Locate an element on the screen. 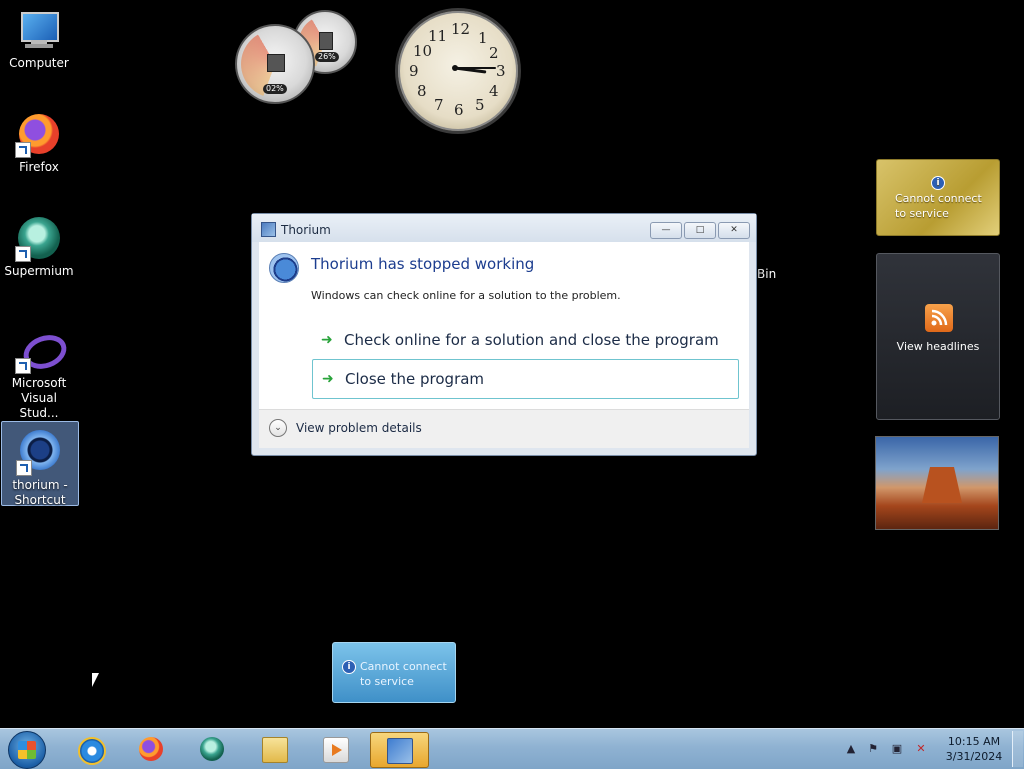 The image size is (1024, 769). desktop-icon-label: thorium - Shortcut is located at coordinates (40, 492).